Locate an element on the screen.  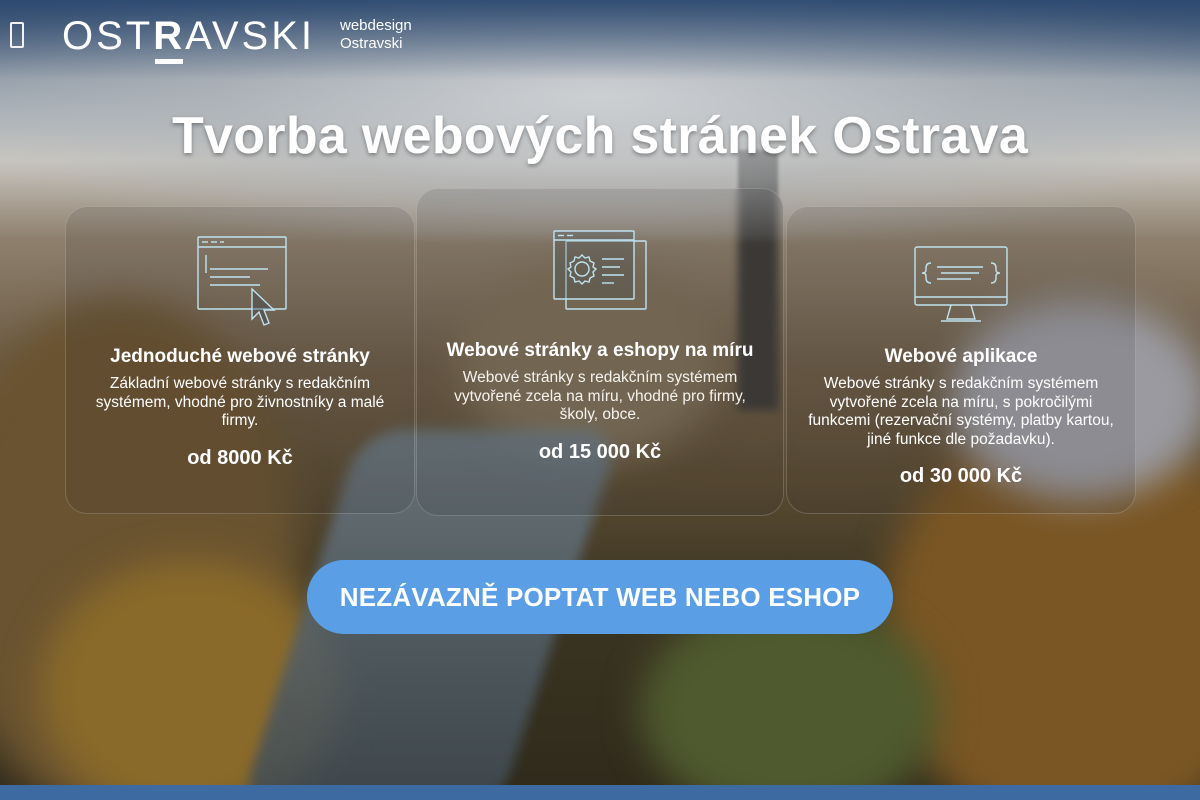
monitor-code-icon is located at coordinates (961, 267).